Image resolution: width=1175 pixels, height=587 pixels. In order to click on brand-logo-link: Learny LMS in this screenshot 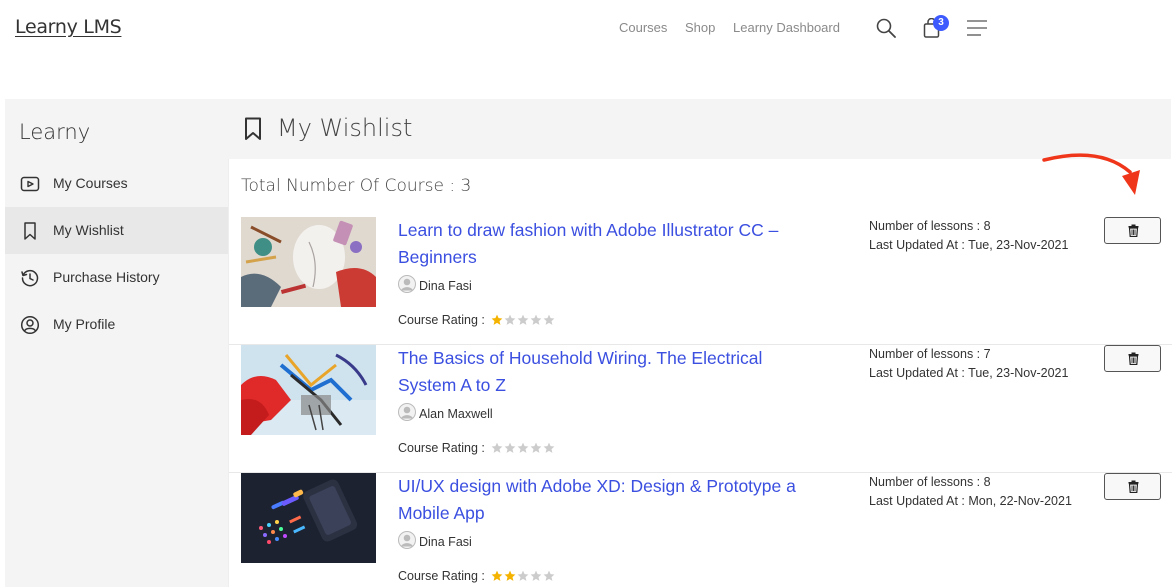, I will do `click(68, 27)`.